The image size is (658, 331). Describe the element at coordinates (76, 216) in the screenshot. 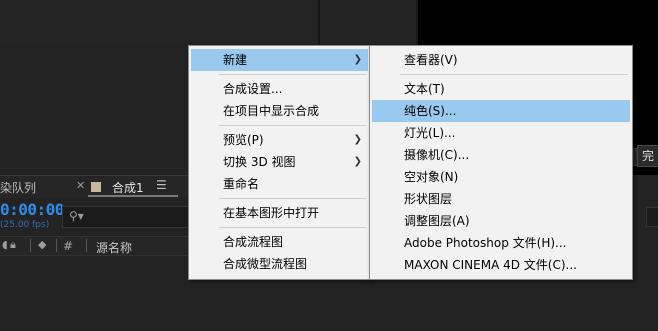

I see `search-icon: ⚲▾` at that location.